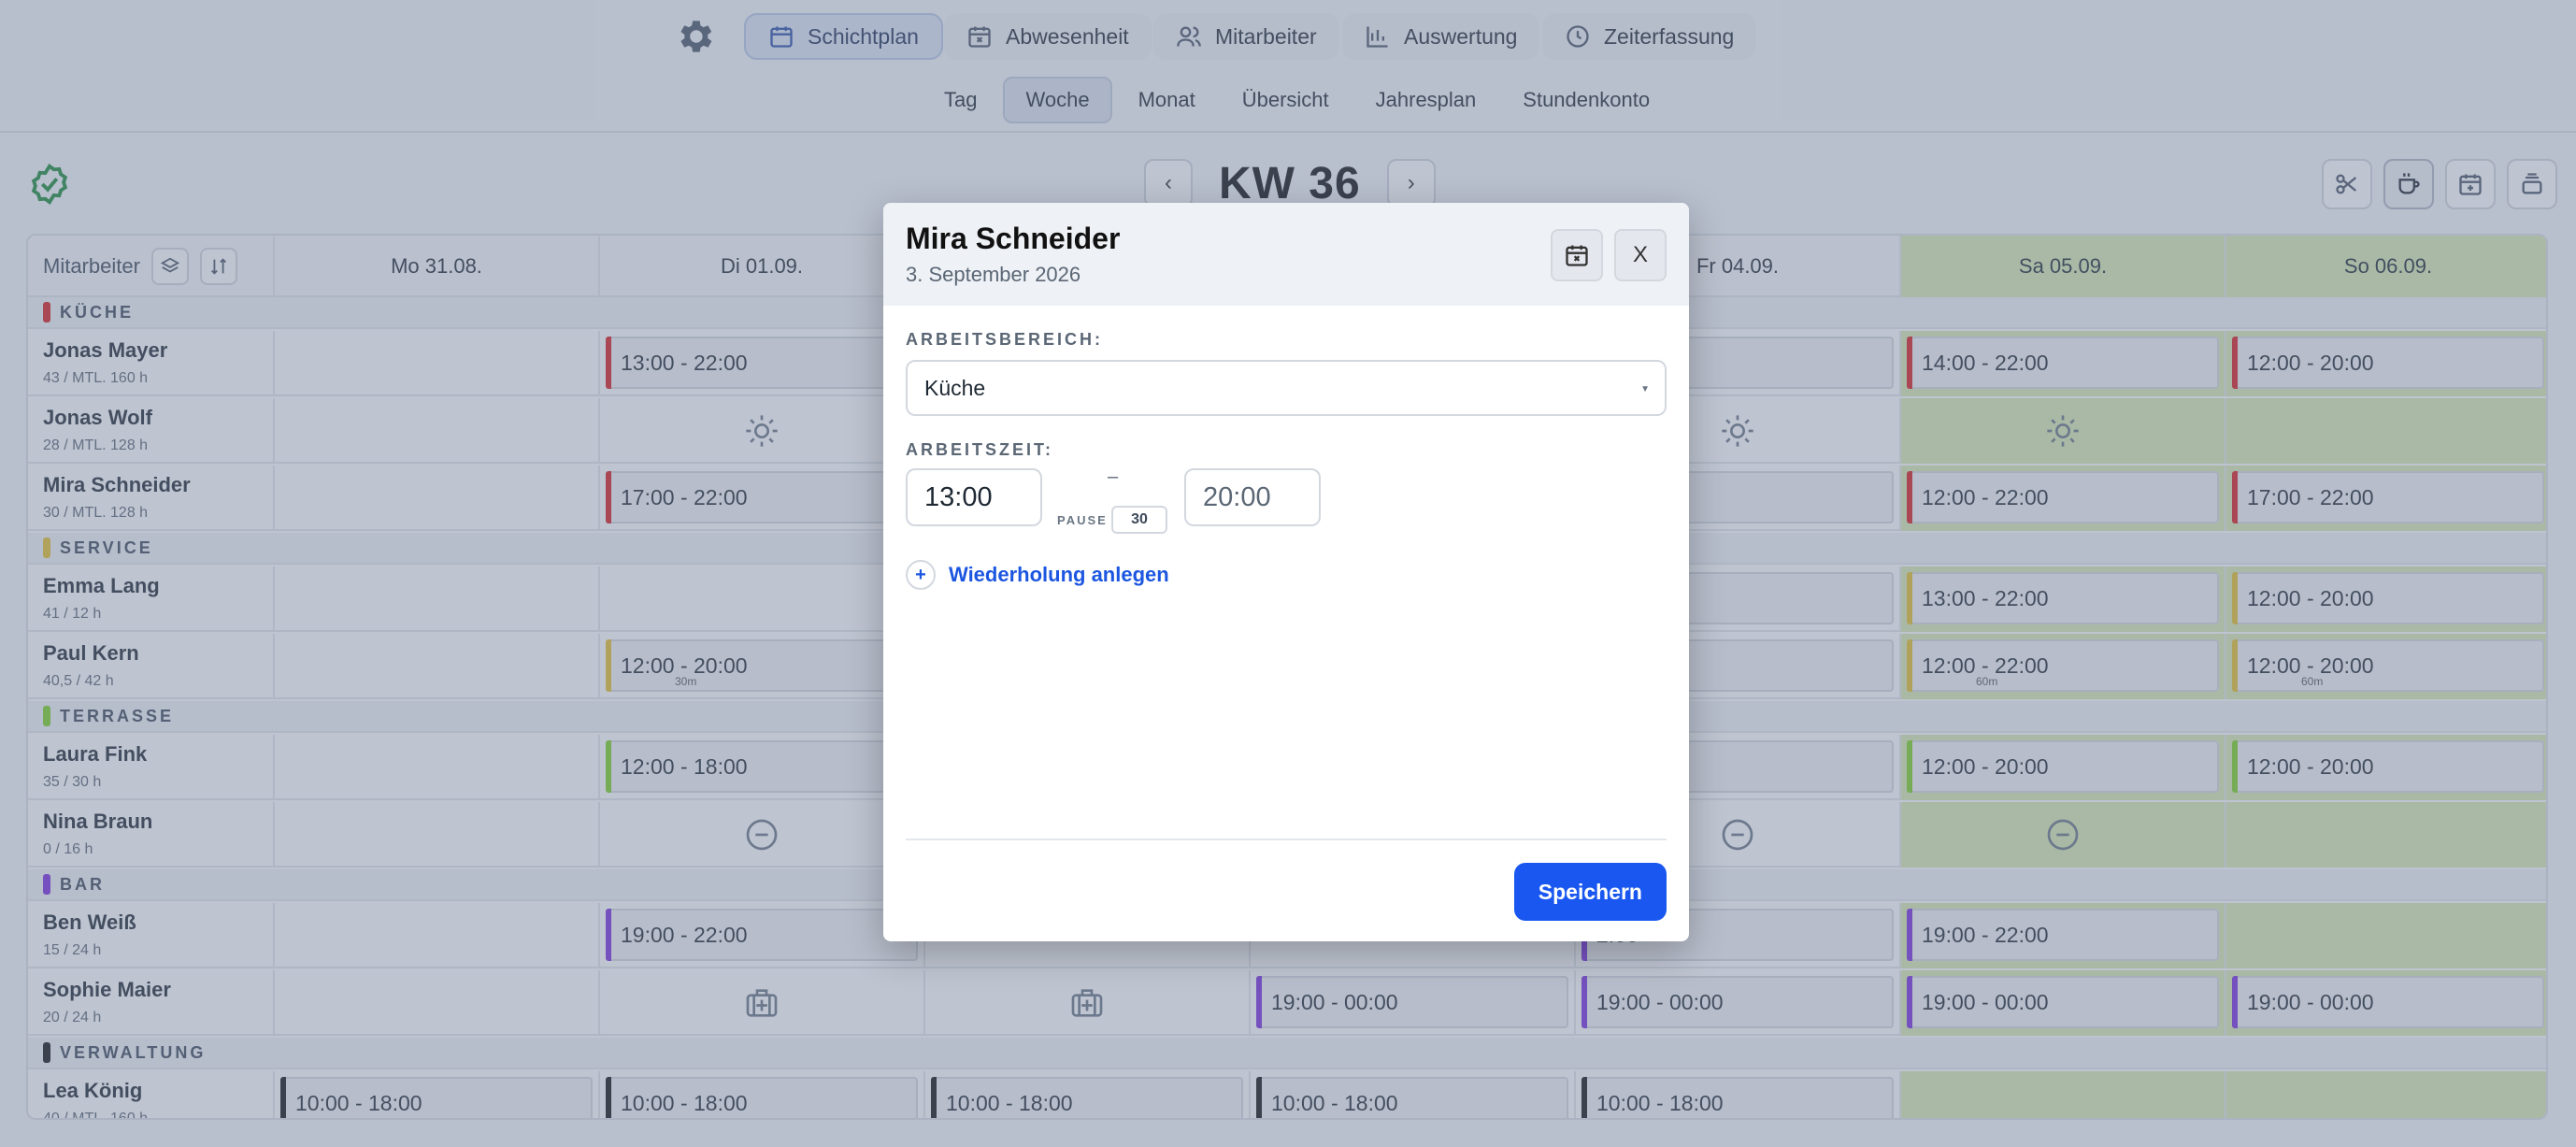 This screenshot has width=2576, height=1147. I want to click on chevron-down-icon: ▼, so click(1645, 389).